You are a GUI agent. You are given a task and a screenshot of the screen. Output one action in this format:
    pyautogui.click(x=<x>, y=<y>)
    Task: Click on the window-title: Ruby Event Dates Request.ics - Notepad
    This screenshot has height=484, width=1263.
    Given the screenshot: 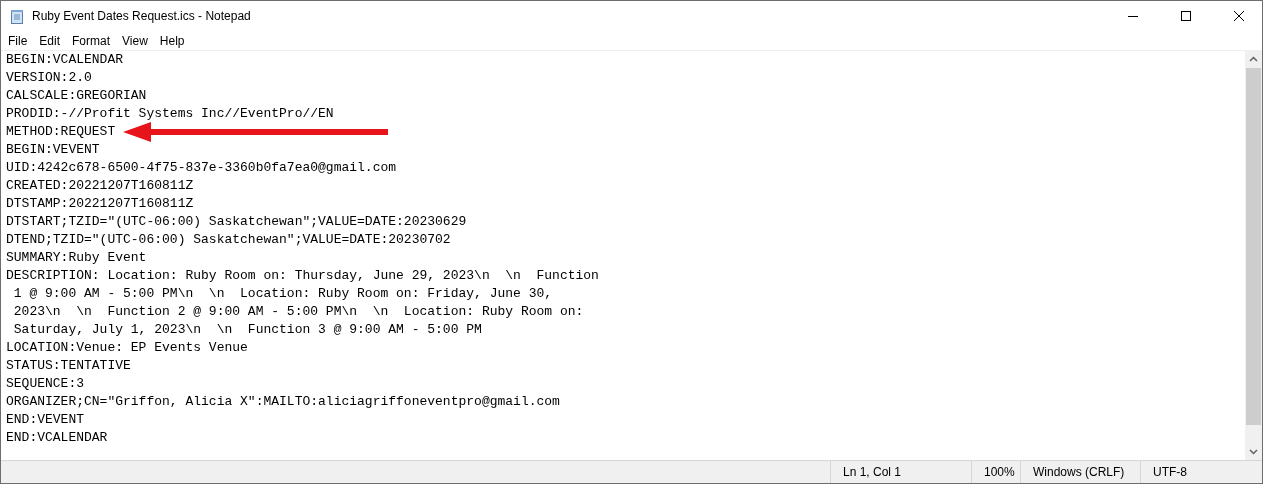 What is the action you would take?
    pyautogui.click(x=142, y=16)
    